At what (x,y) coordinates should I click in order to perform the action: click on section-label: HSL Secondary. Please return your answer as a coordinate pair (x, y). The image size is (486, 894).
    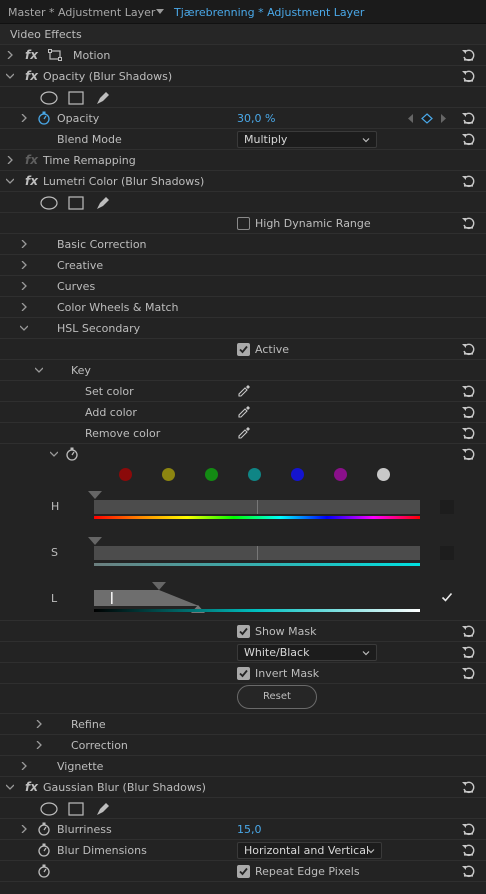
    Looking at the image, I should click on (99, 328).